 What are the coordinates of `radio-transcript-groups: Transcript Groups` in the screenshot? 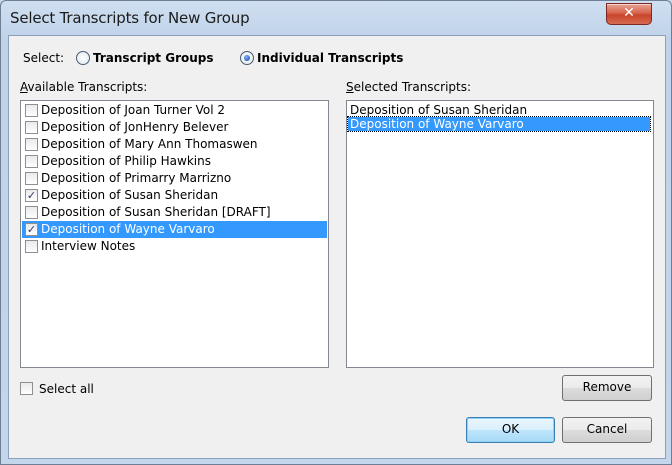 It's located at (145, 58).